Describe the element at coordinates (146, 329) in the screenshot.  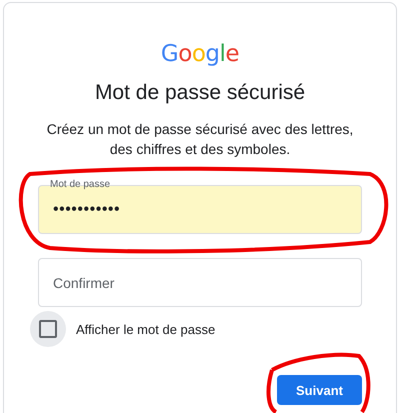
I see `checkbox-label: Afficher le mot de passe` at that location.